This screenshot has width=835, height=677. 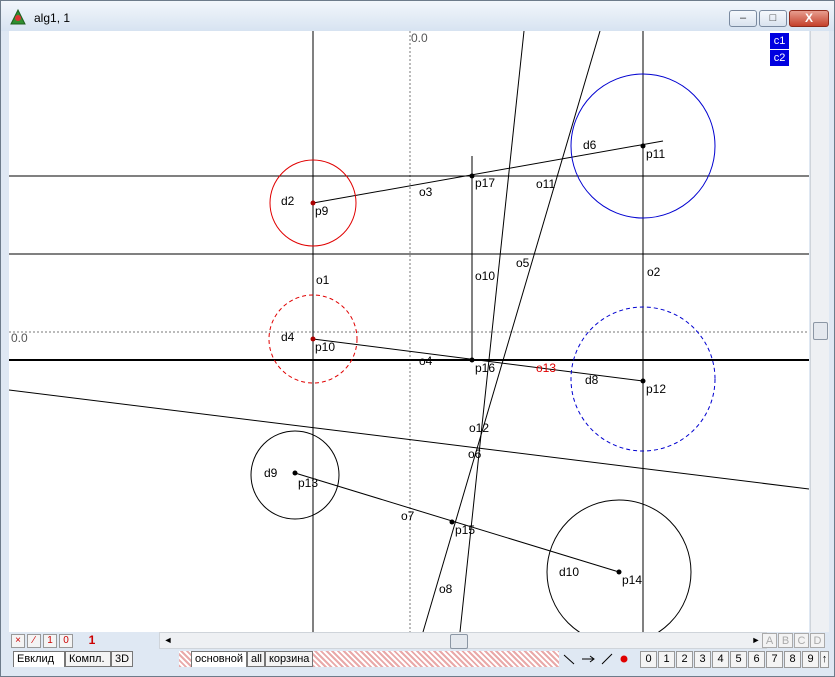 What do you see at coordinates (643, 146) in the screenshot?
I see `point-p11` at bounding box center [643, 146].